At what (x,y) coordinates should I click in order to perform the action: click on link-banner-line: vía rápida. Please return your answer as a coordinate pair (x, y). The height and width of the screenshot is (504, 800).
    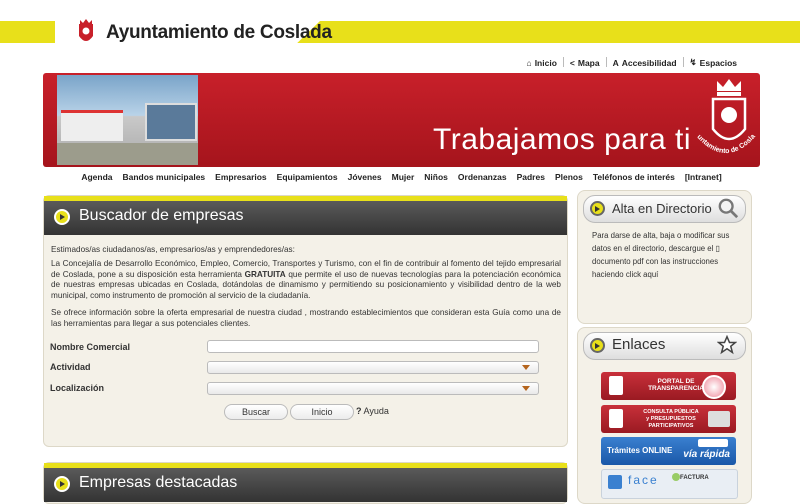
    Looking at the image, I should click on (706, 454).